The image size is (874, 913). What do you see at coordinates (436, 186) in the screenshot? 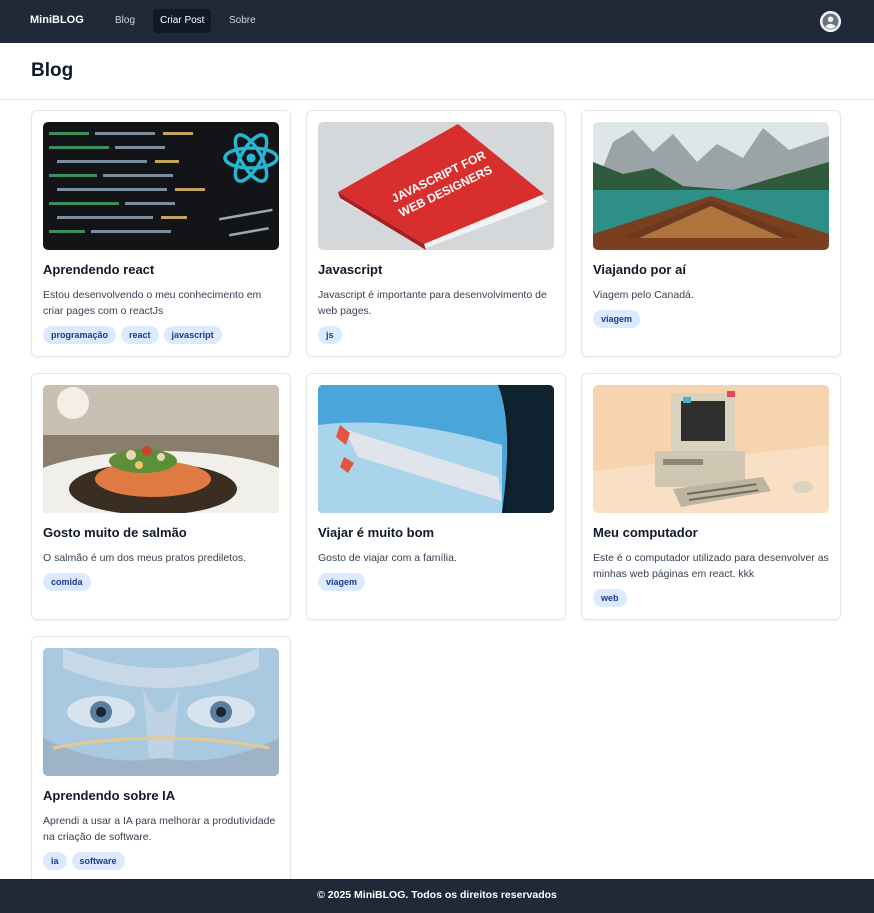
I see `post-image-javascript-book: JAVASCRIPT FOR WEB DESIGNERS` at bounding box center [436, 186].